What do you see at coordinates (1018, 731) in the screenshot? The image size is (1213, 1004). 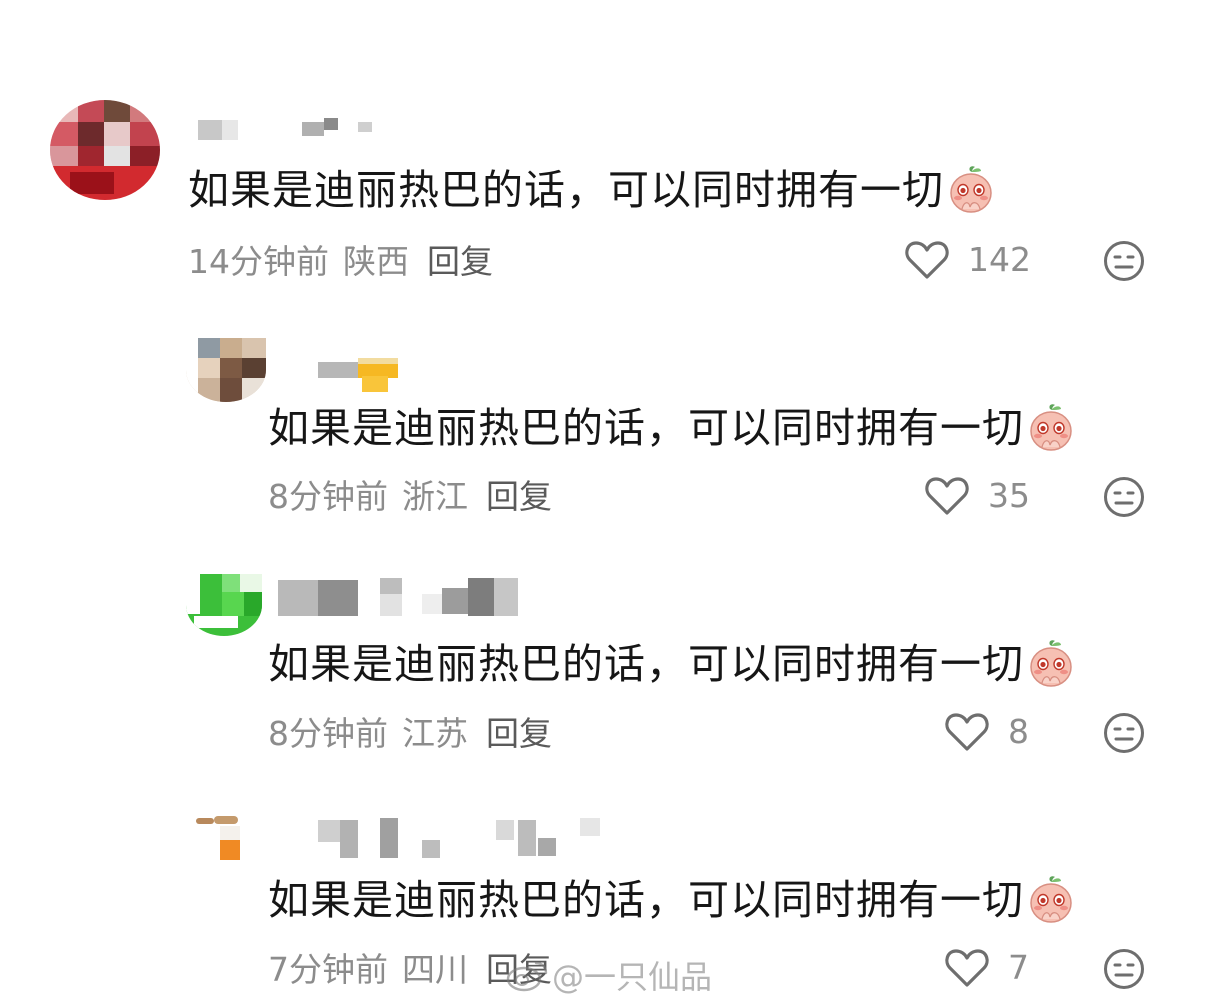 I see `like-count: 8` at bounding box center [1018, 731].